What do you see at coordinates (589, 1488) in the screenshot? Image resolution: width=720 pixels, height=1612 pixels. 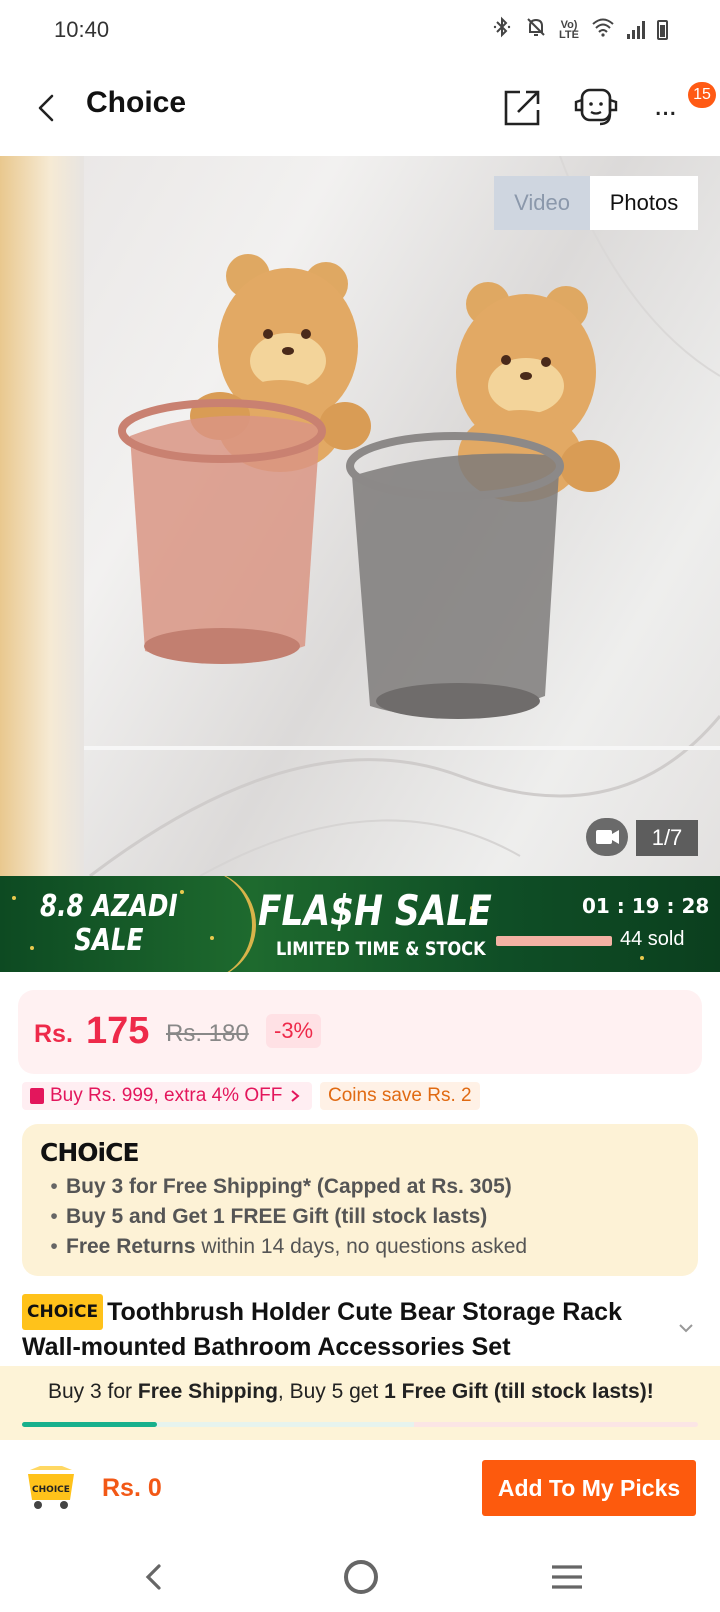 I see `add-to-picks-button: Add To My Picks` at bounding box center [589, 1488].